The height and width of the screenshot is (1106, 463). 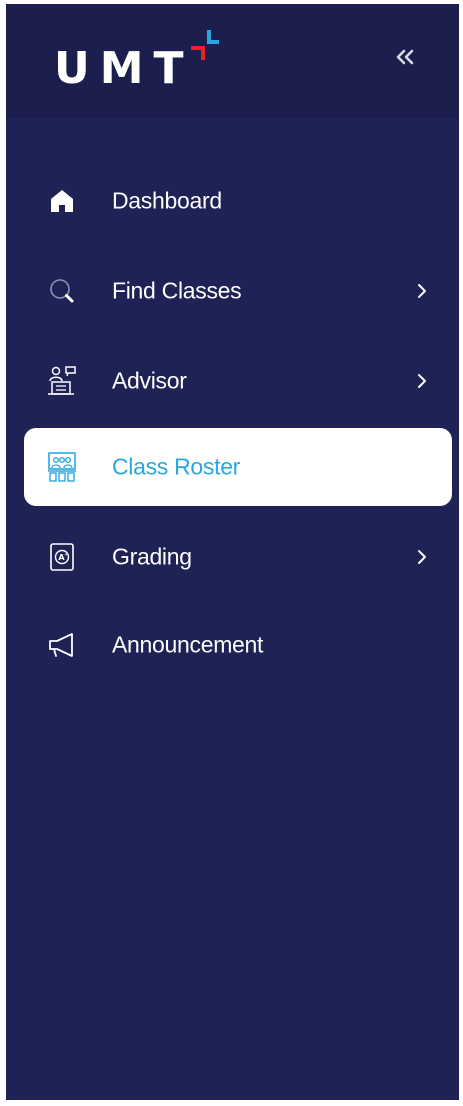 I want to click on sidebar-item-label: Find Classes, so click(x=177, y=290).